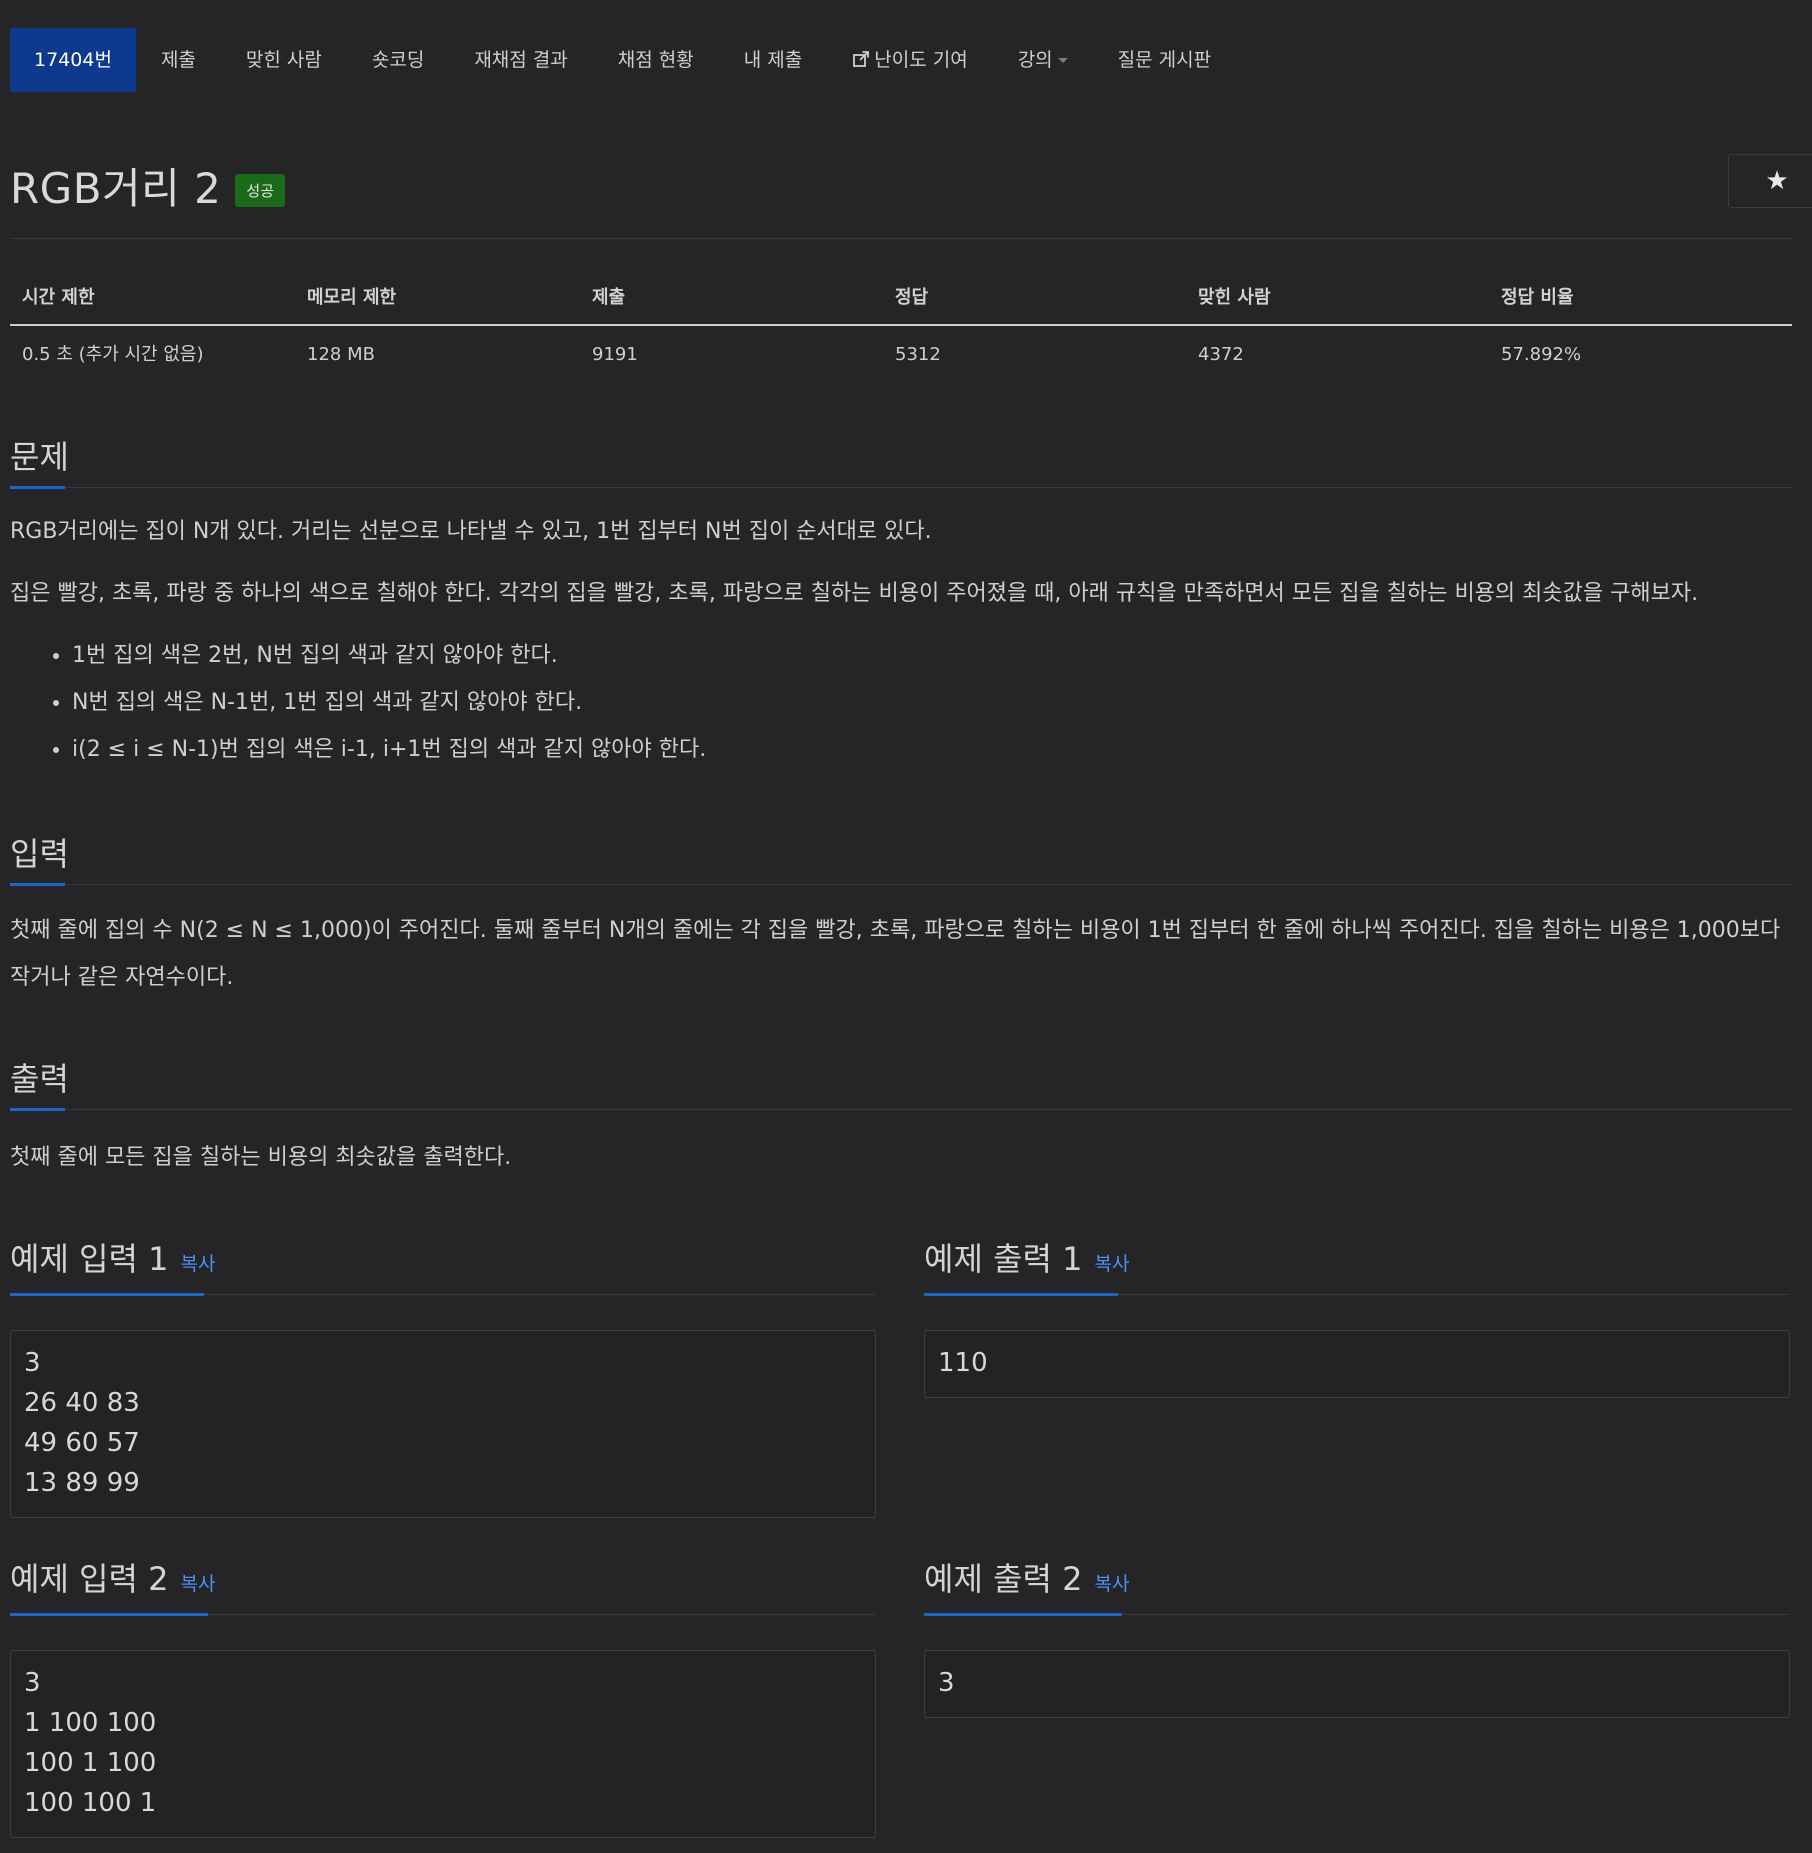 The height and width of the screenshot is (1853, 1812). What do you see at coordinates (90, 1763) in the screenshot?
I see `sample-line: 100 1 100` at bounding box center [90, 1763].